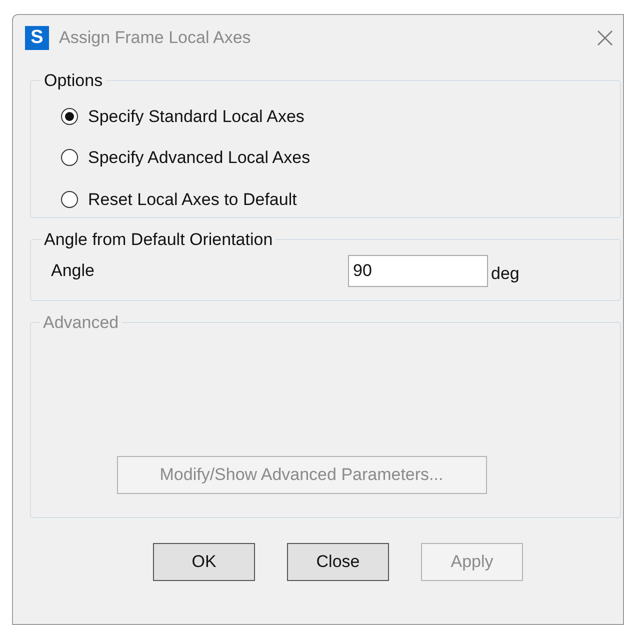  I want to click on app-logo-icon: S, so click(37, 38).